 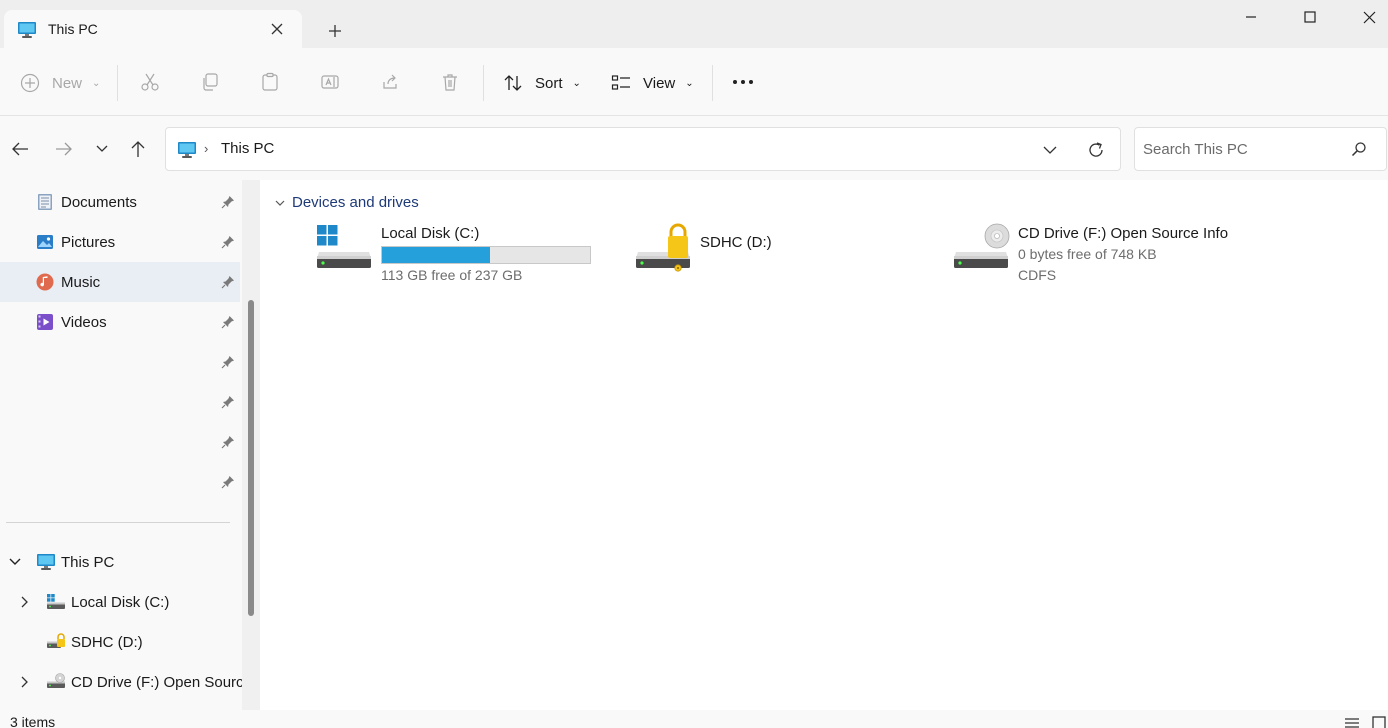 I want to click on sidebar-item-music: Music, so click(x=120, y=282).